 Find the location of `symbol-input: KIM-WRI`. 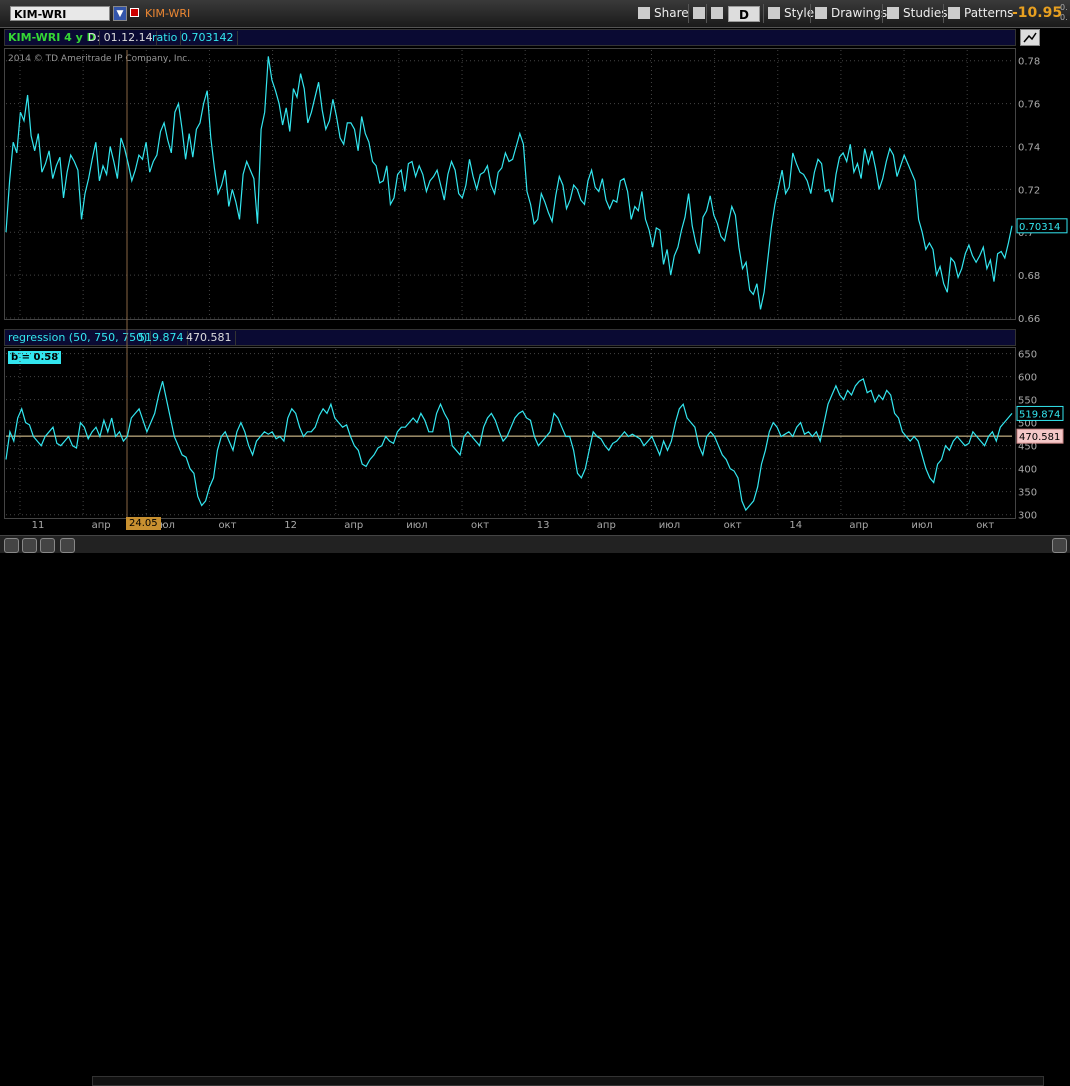

symbol-input: KIM-WRI is located at coordinates (60, 13).